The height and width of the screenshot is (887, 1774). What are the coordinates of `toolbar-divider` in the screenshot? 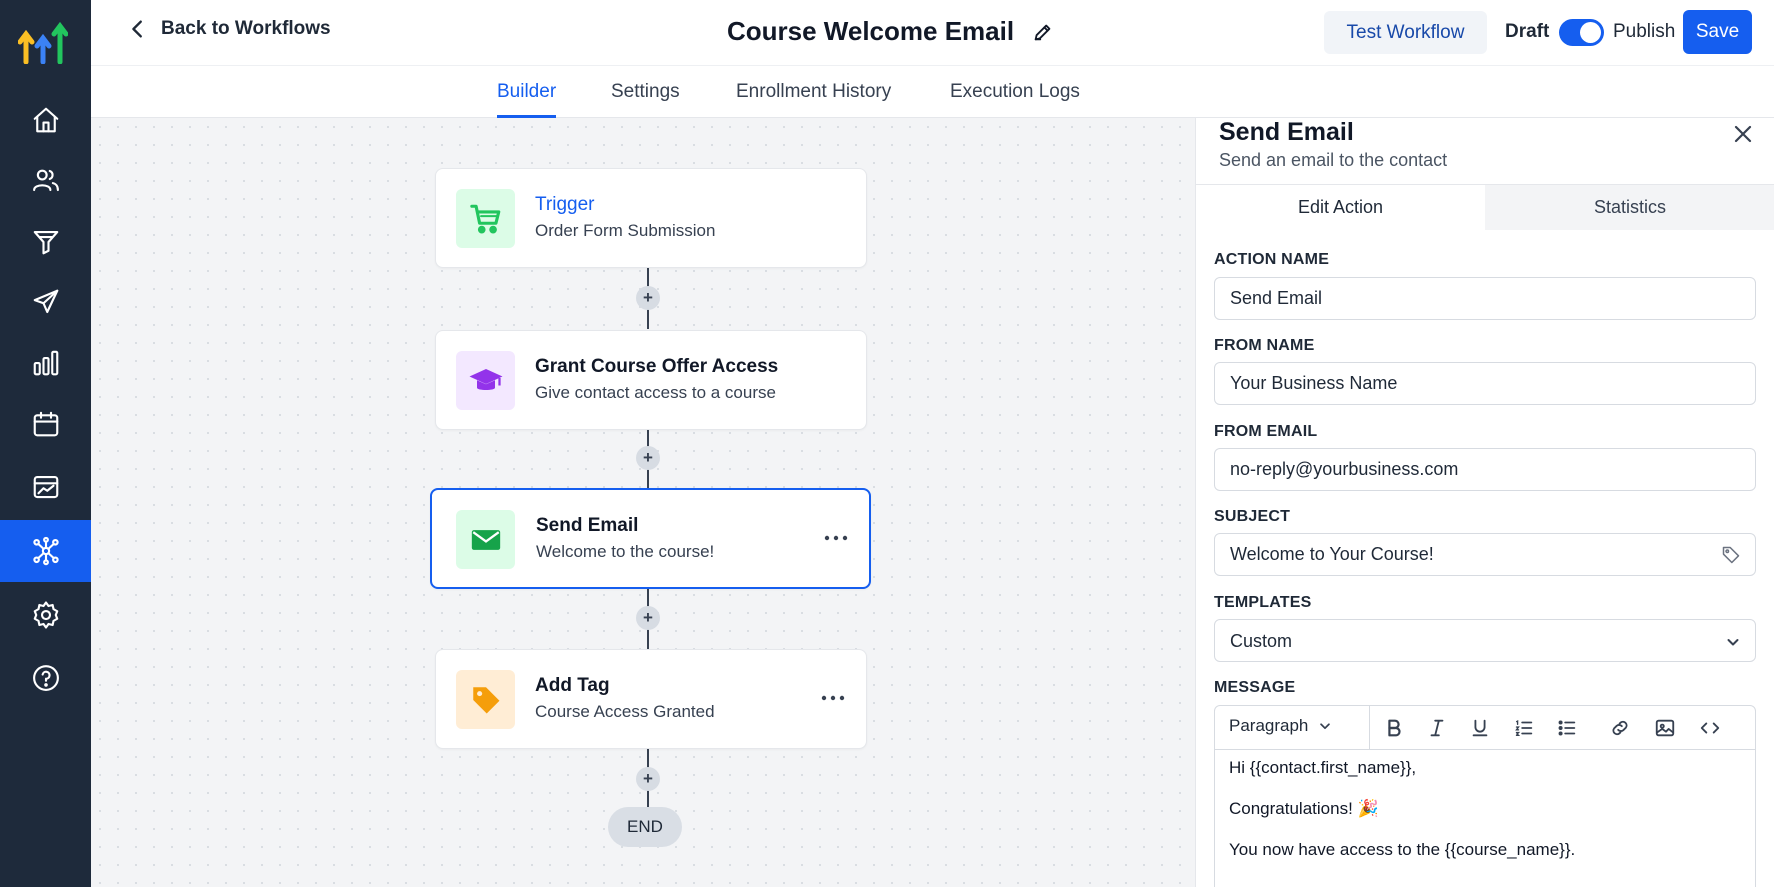 It's located at (1369, 728).